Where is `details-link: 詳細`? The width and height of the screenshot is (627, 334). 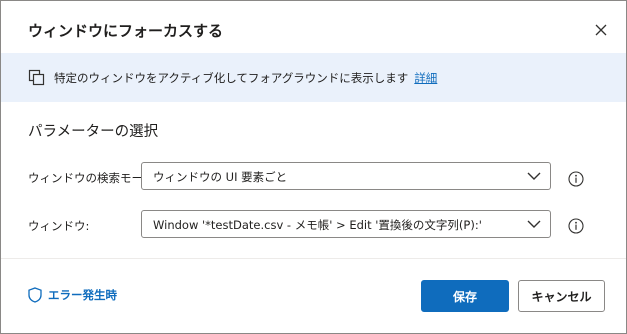 details-link: 詳細 is located at coordinates (425, 78).